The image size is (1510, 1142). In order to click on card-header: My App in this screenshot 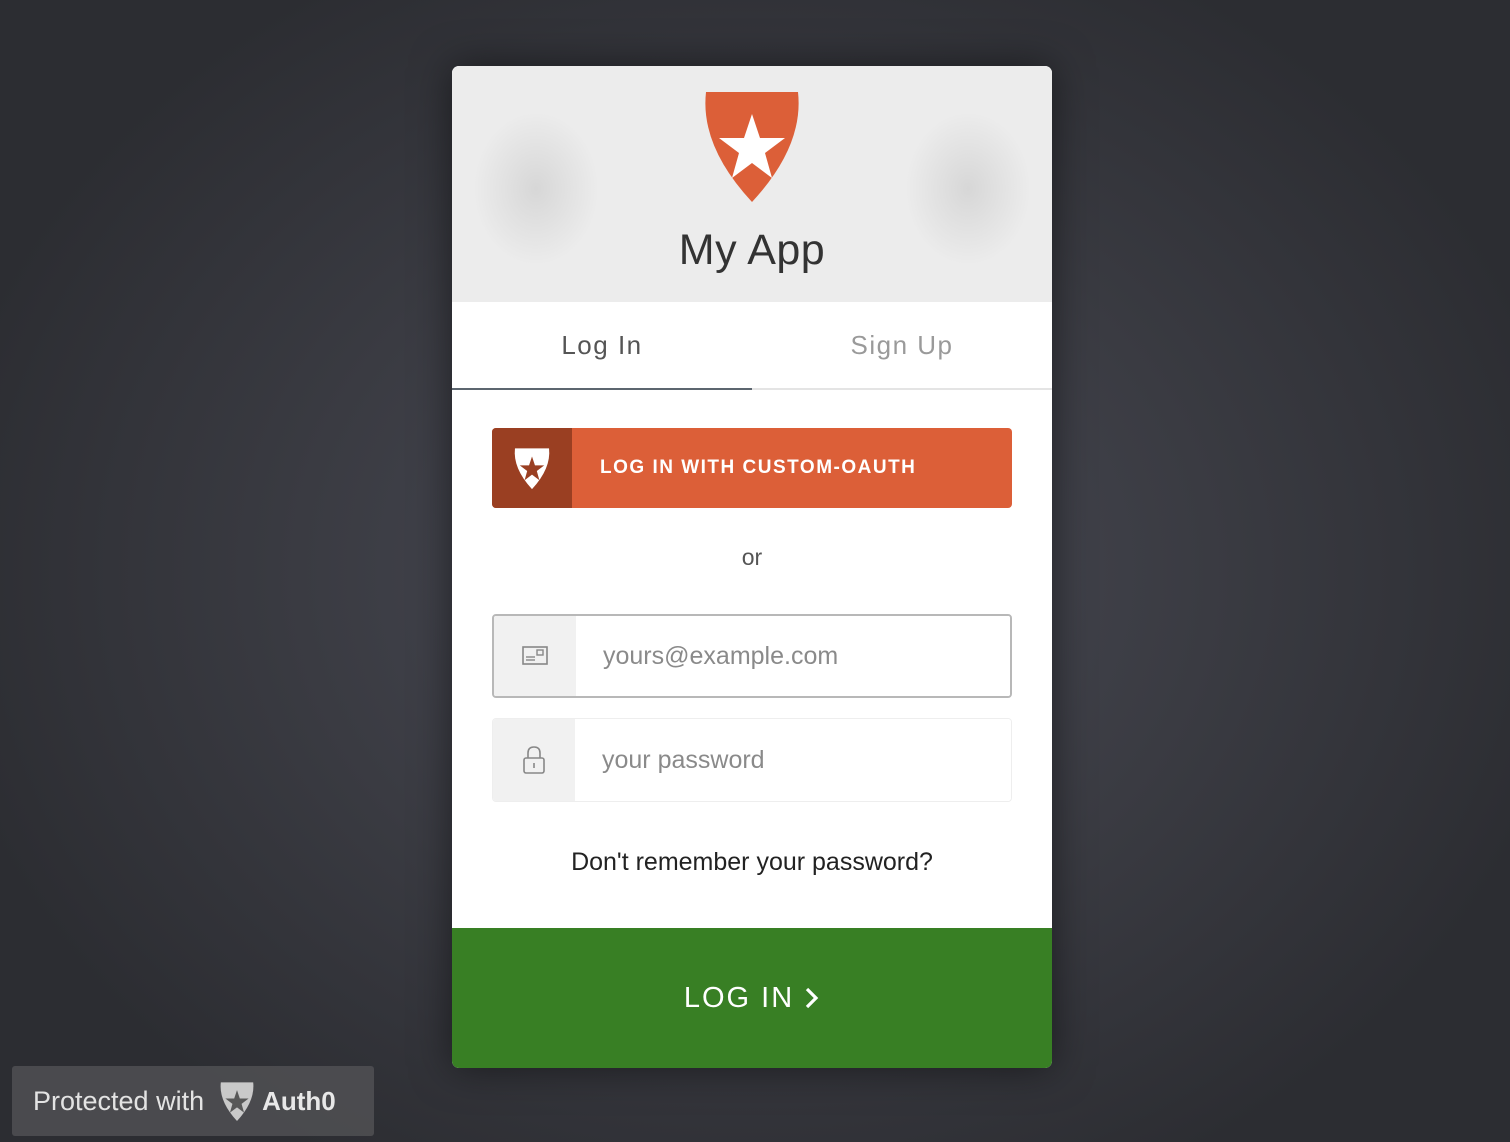, I will do `click(752, 184)`.